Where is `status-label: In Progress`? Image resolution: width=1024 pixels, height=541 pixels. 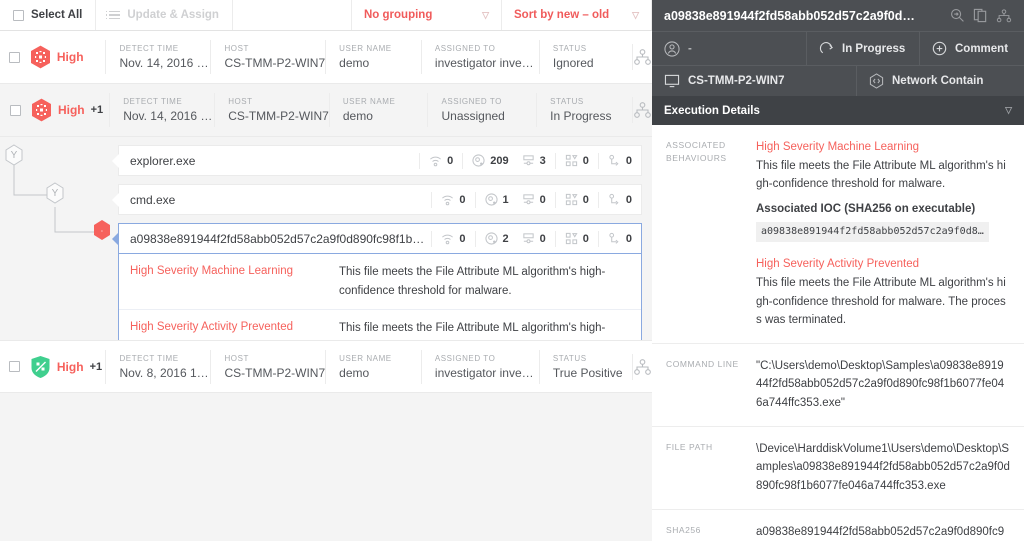 status-label: In Progress is located at coordinates (874, 48).